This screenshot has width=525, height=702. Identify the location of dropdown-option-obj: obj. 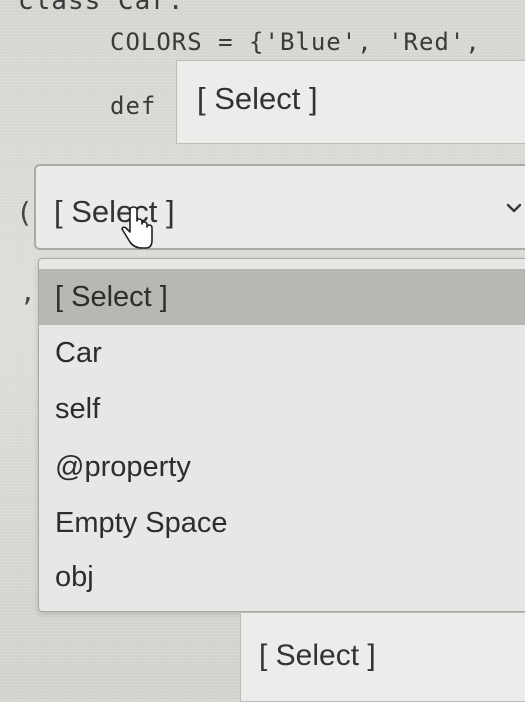
(282, 577).